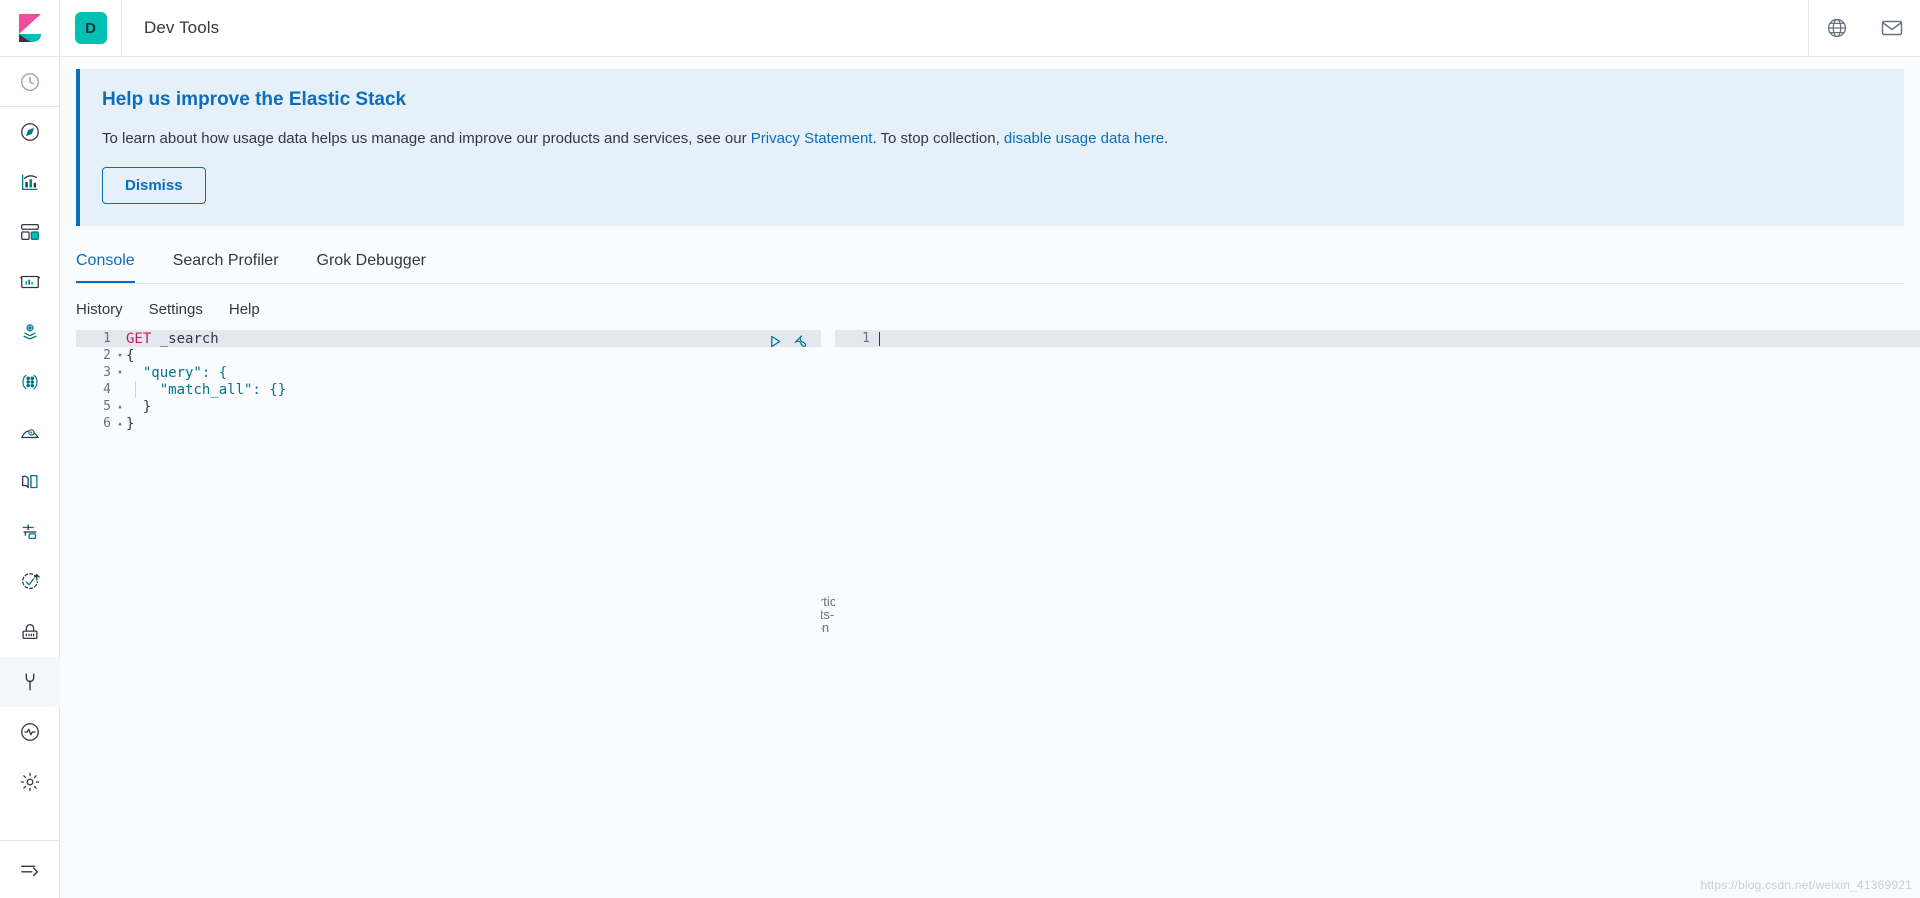 The height and width of the screenshot is (898, 1920). I want to click on request-actions, so click(787, 341).